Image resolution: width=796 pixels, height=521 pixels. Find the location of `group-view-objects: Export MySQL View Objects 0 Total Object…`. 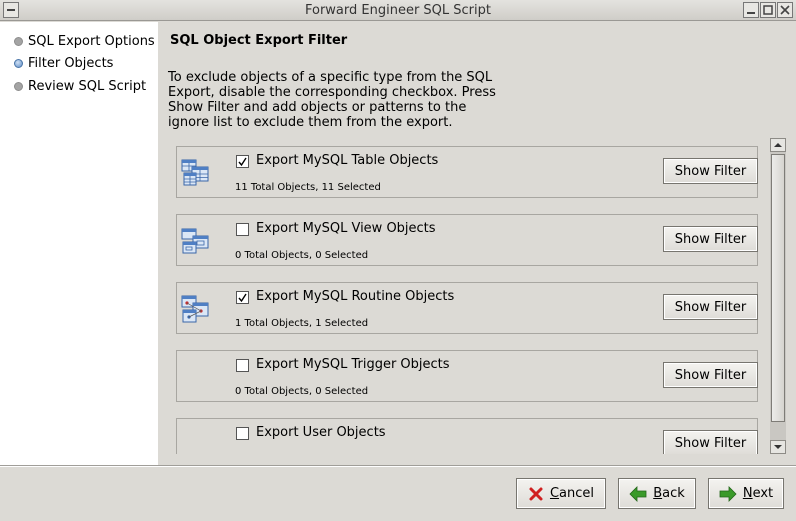

group-view-objects: Export MySQL View Objects 0 Total Object… is located at coordinates (467, 240).